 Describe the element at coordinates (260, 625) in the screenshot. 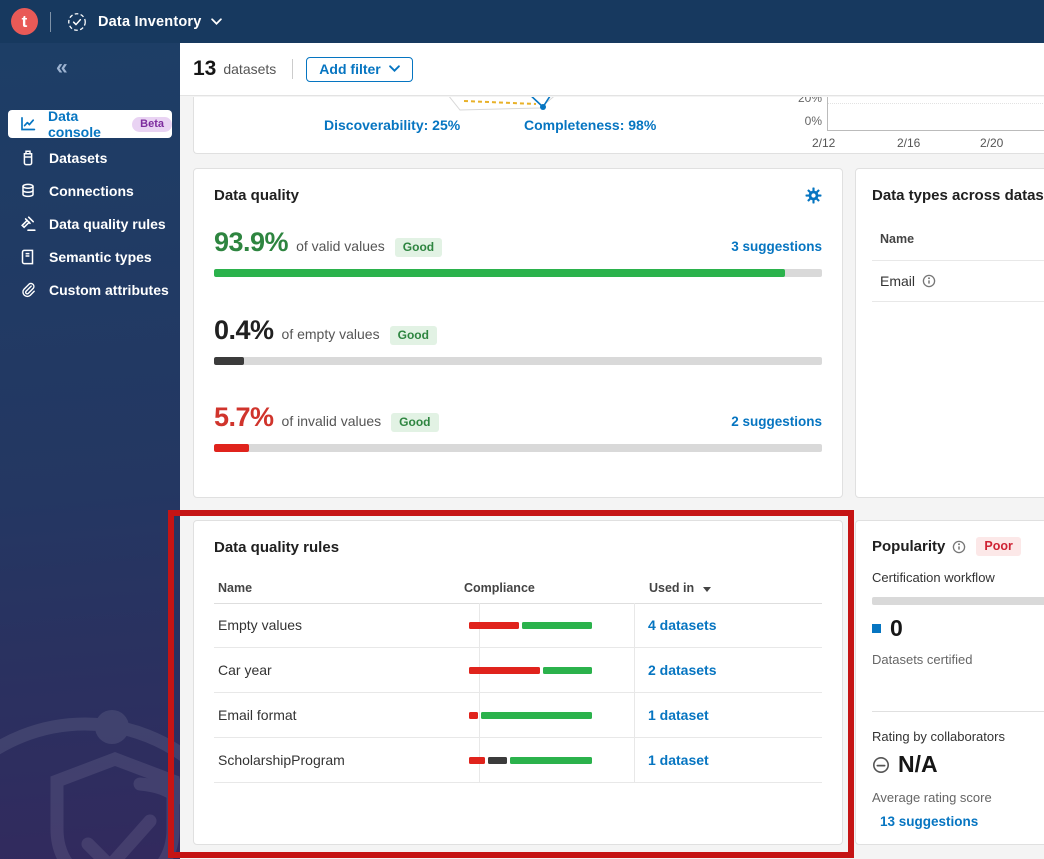

I see `rule-name: Empty values` at that location.